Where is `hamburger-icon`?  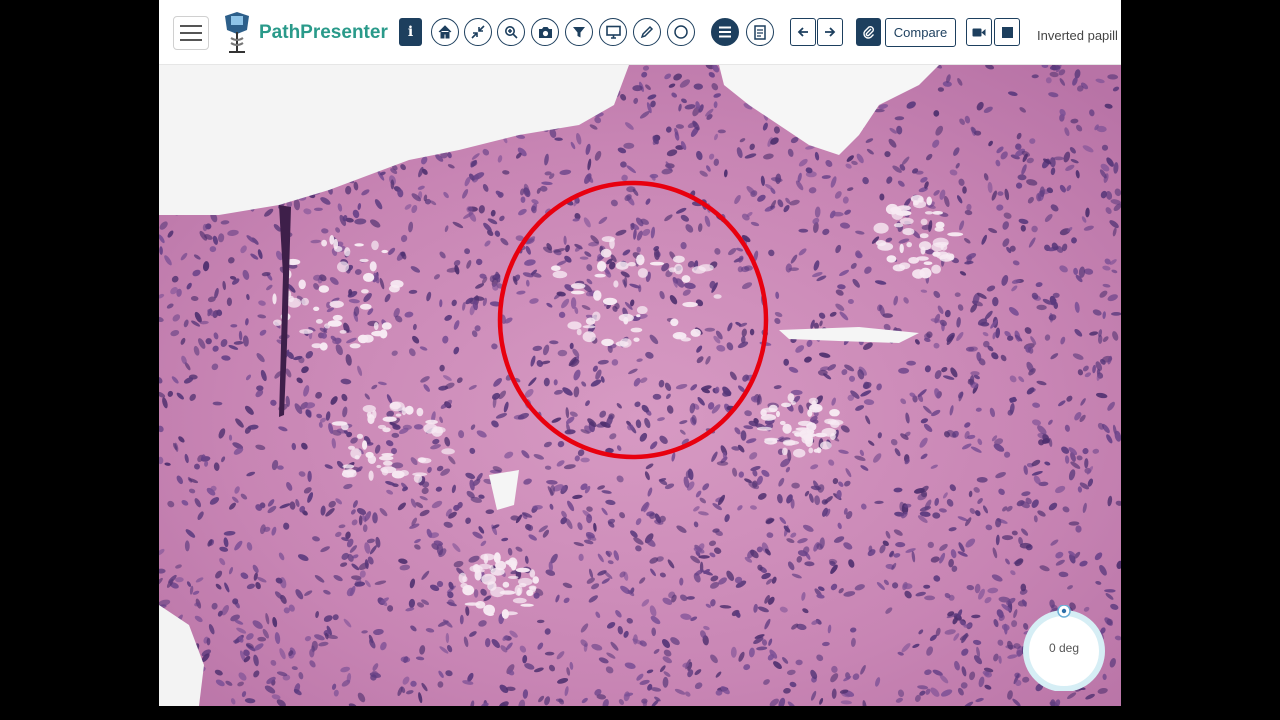
hamburger-icon is located at coordinates (191, 33).